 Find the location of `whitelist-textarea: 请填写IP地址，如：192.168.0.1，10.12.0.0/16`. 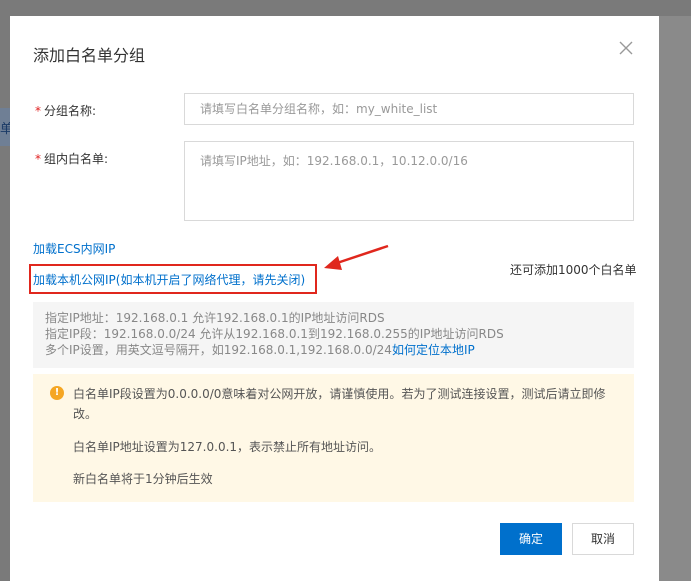

whitelist-textarea: 请填写IP地址，如：192.168.0.1，10.12.0.0/16 is located at coordinates (409, 181).